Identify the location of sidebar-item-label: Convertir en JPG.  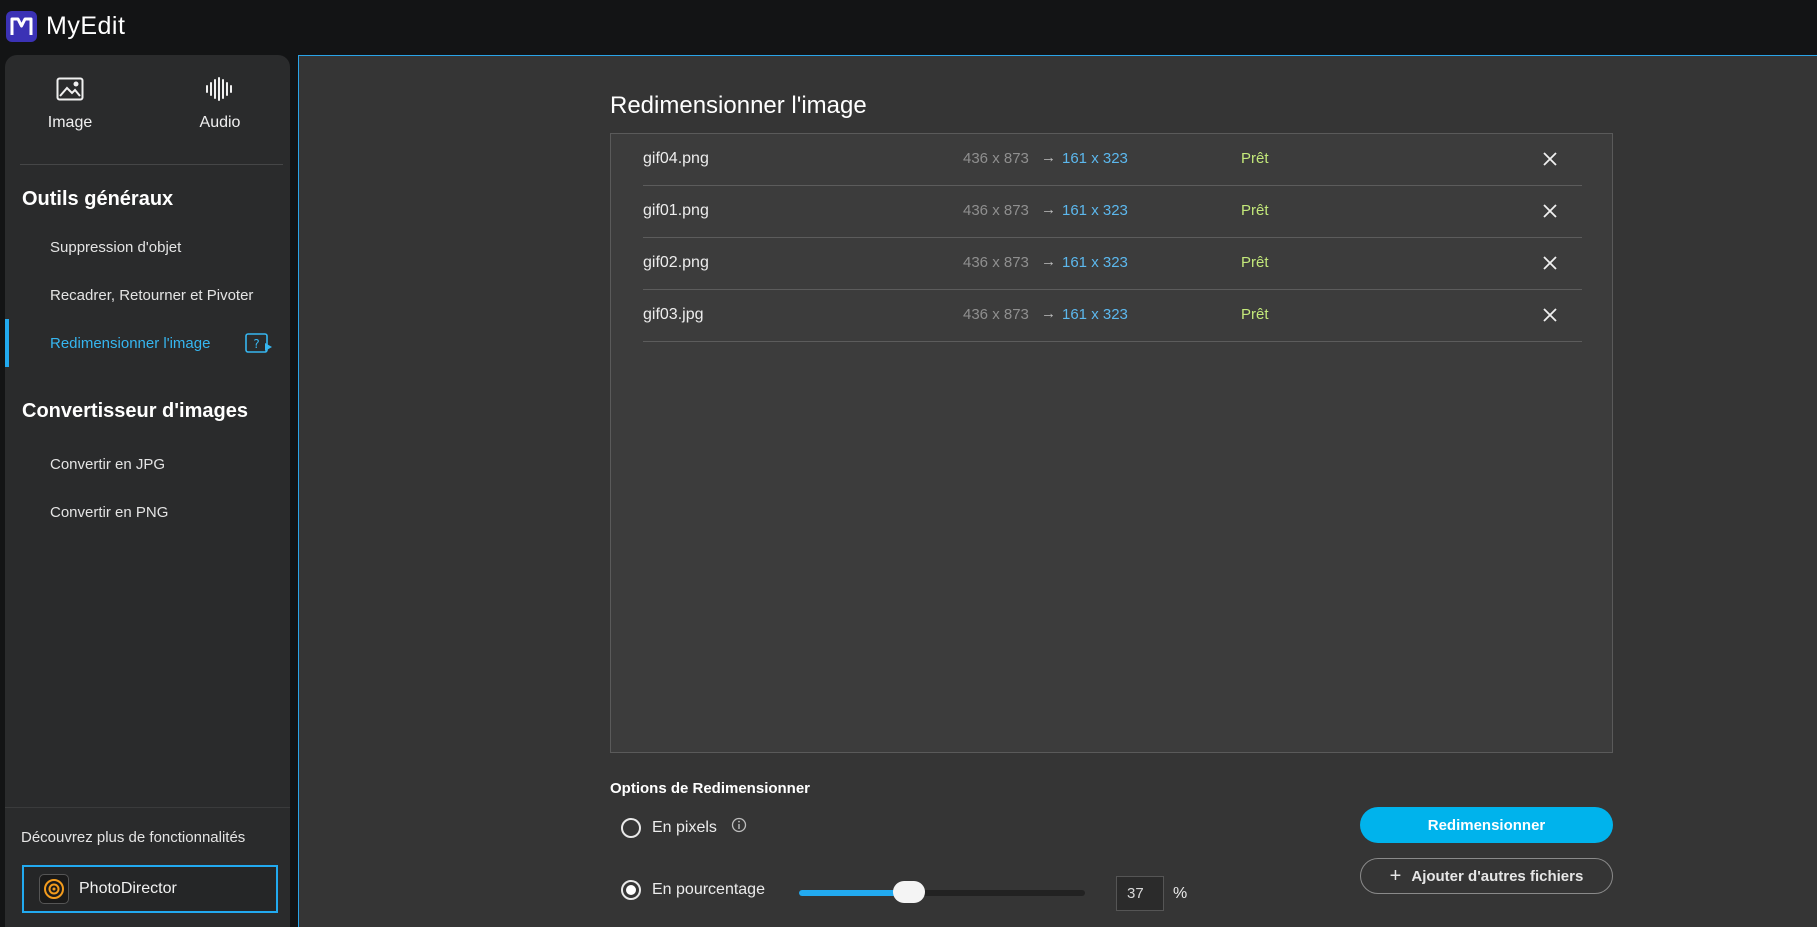
(108, 464).